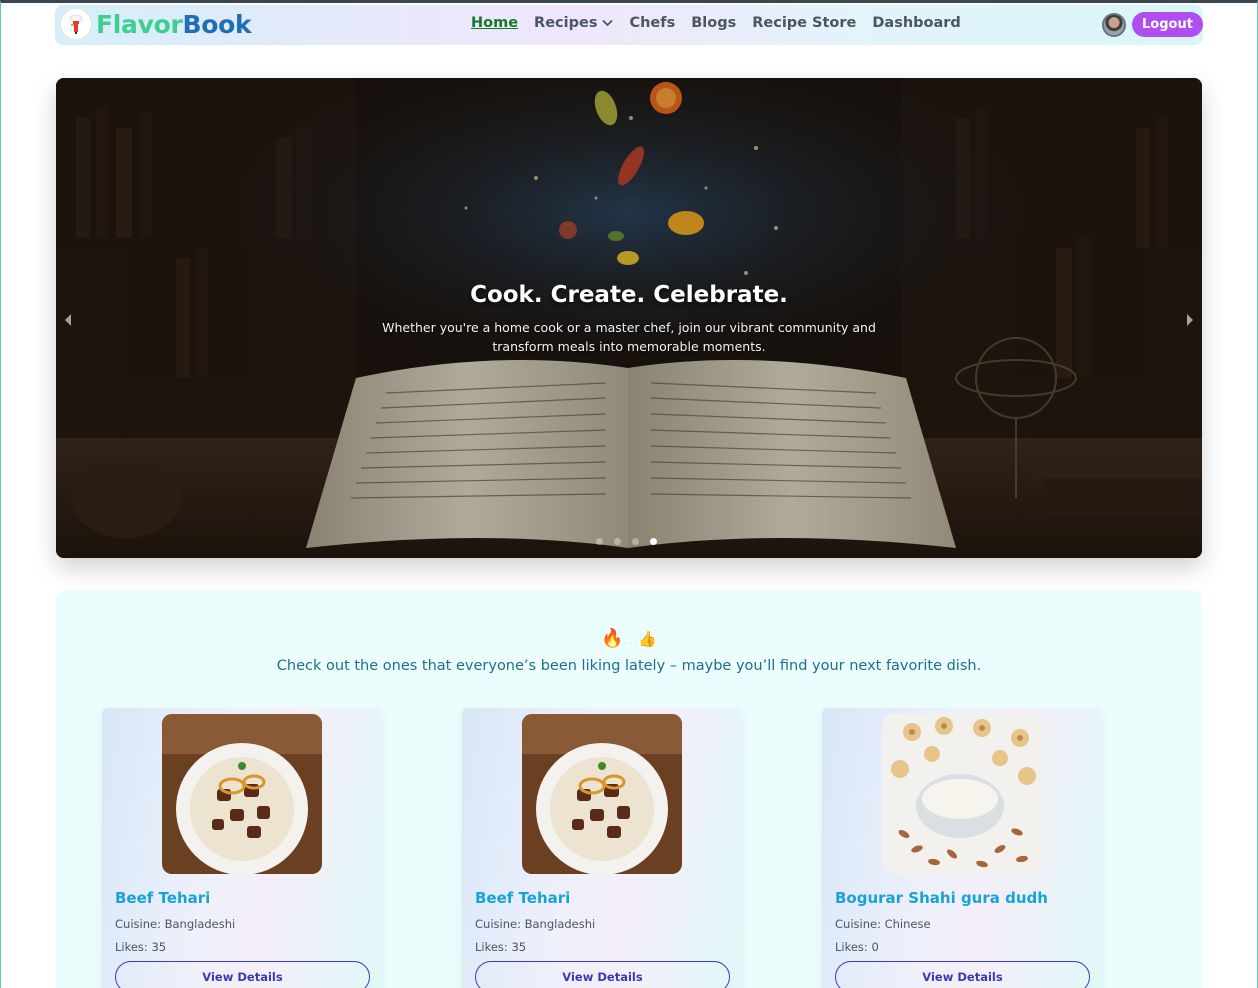 The image size is (1258, 988). Describe the element at coordinates (1190, 320) in the screenshot. I see `carousel-next-button` at that location.